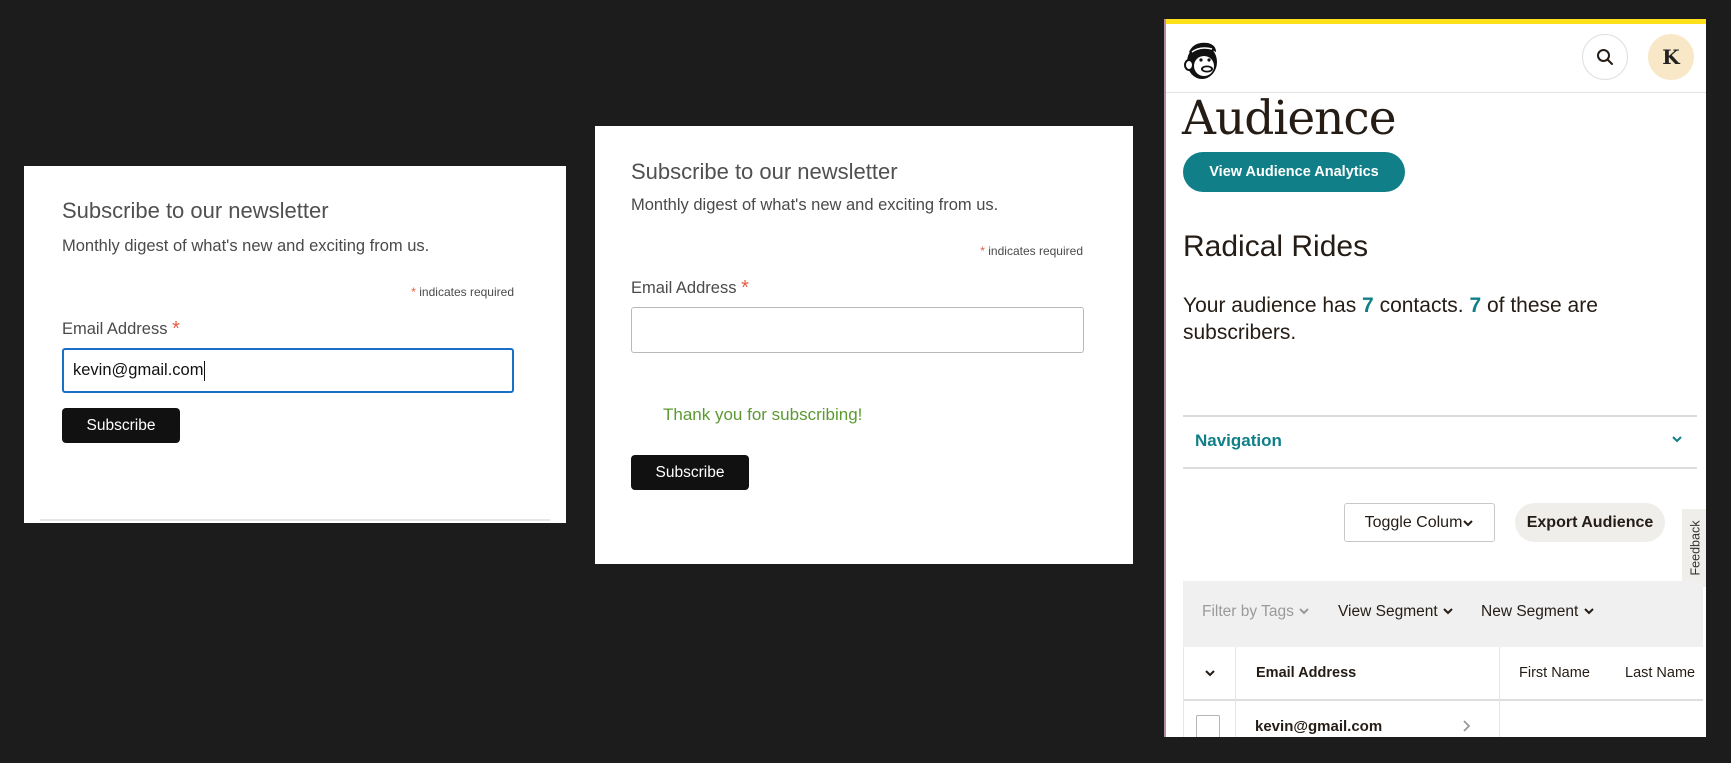  Describe the element at coordinates (1276, 246) in the screenshot. I see `audience-name: Radical Rides` at that location.